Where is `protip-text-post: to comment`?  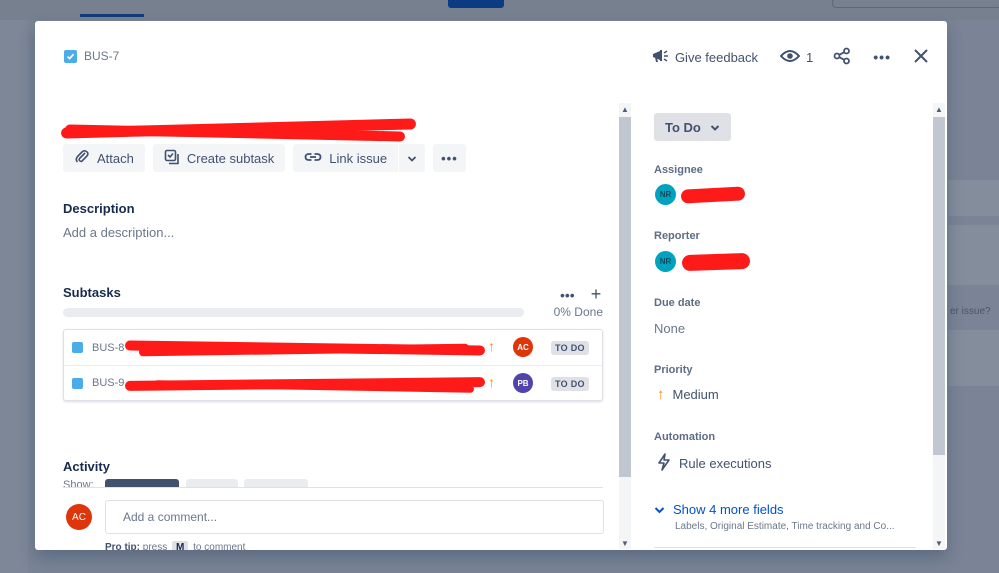
protip-text-post: to comment is located at coordinates (219, 546).